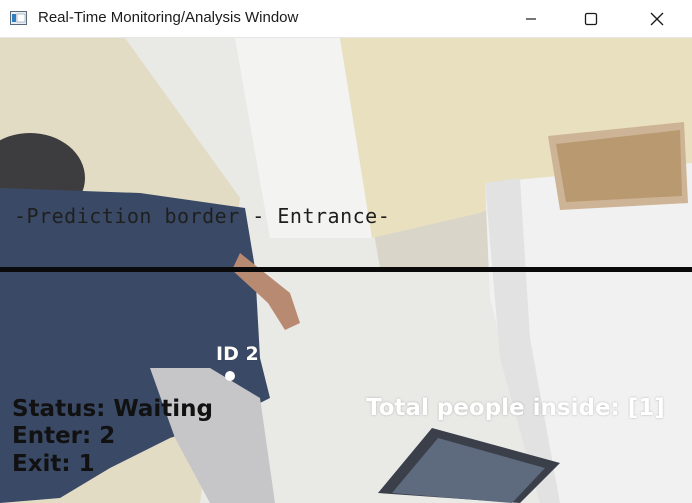  I want to click on exit-count: Exit: 1, so click(53, 464).